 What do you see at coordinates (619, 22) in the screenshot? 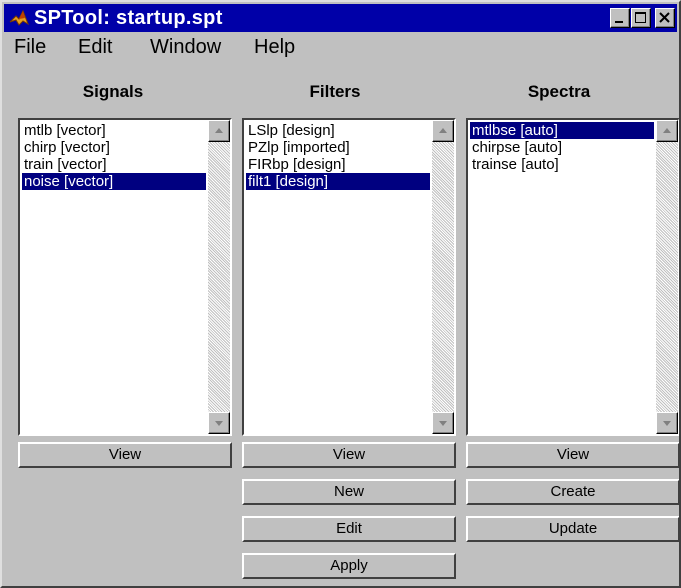
I see `minimize-icon` at bounding box center [619, 22].